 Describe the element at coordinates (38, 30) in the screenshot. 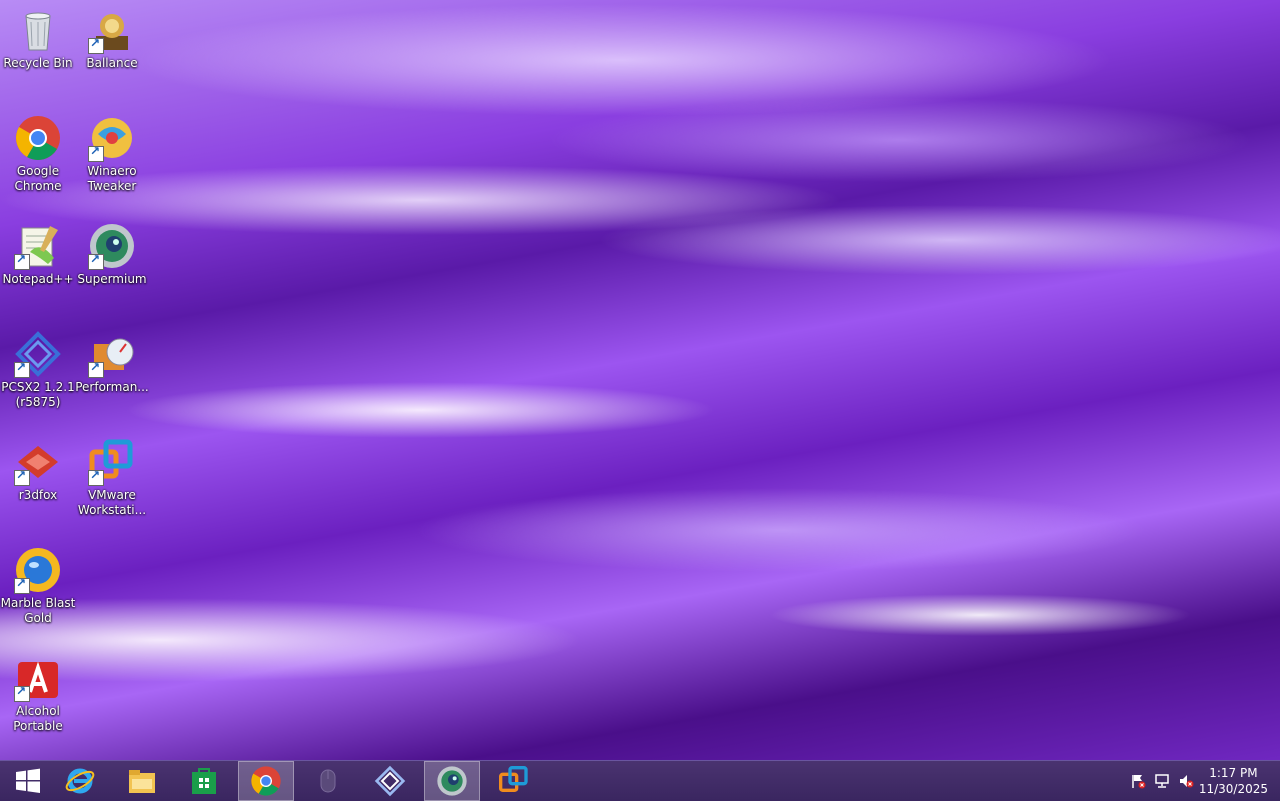

I see `recycle-bin-icon` at that location.